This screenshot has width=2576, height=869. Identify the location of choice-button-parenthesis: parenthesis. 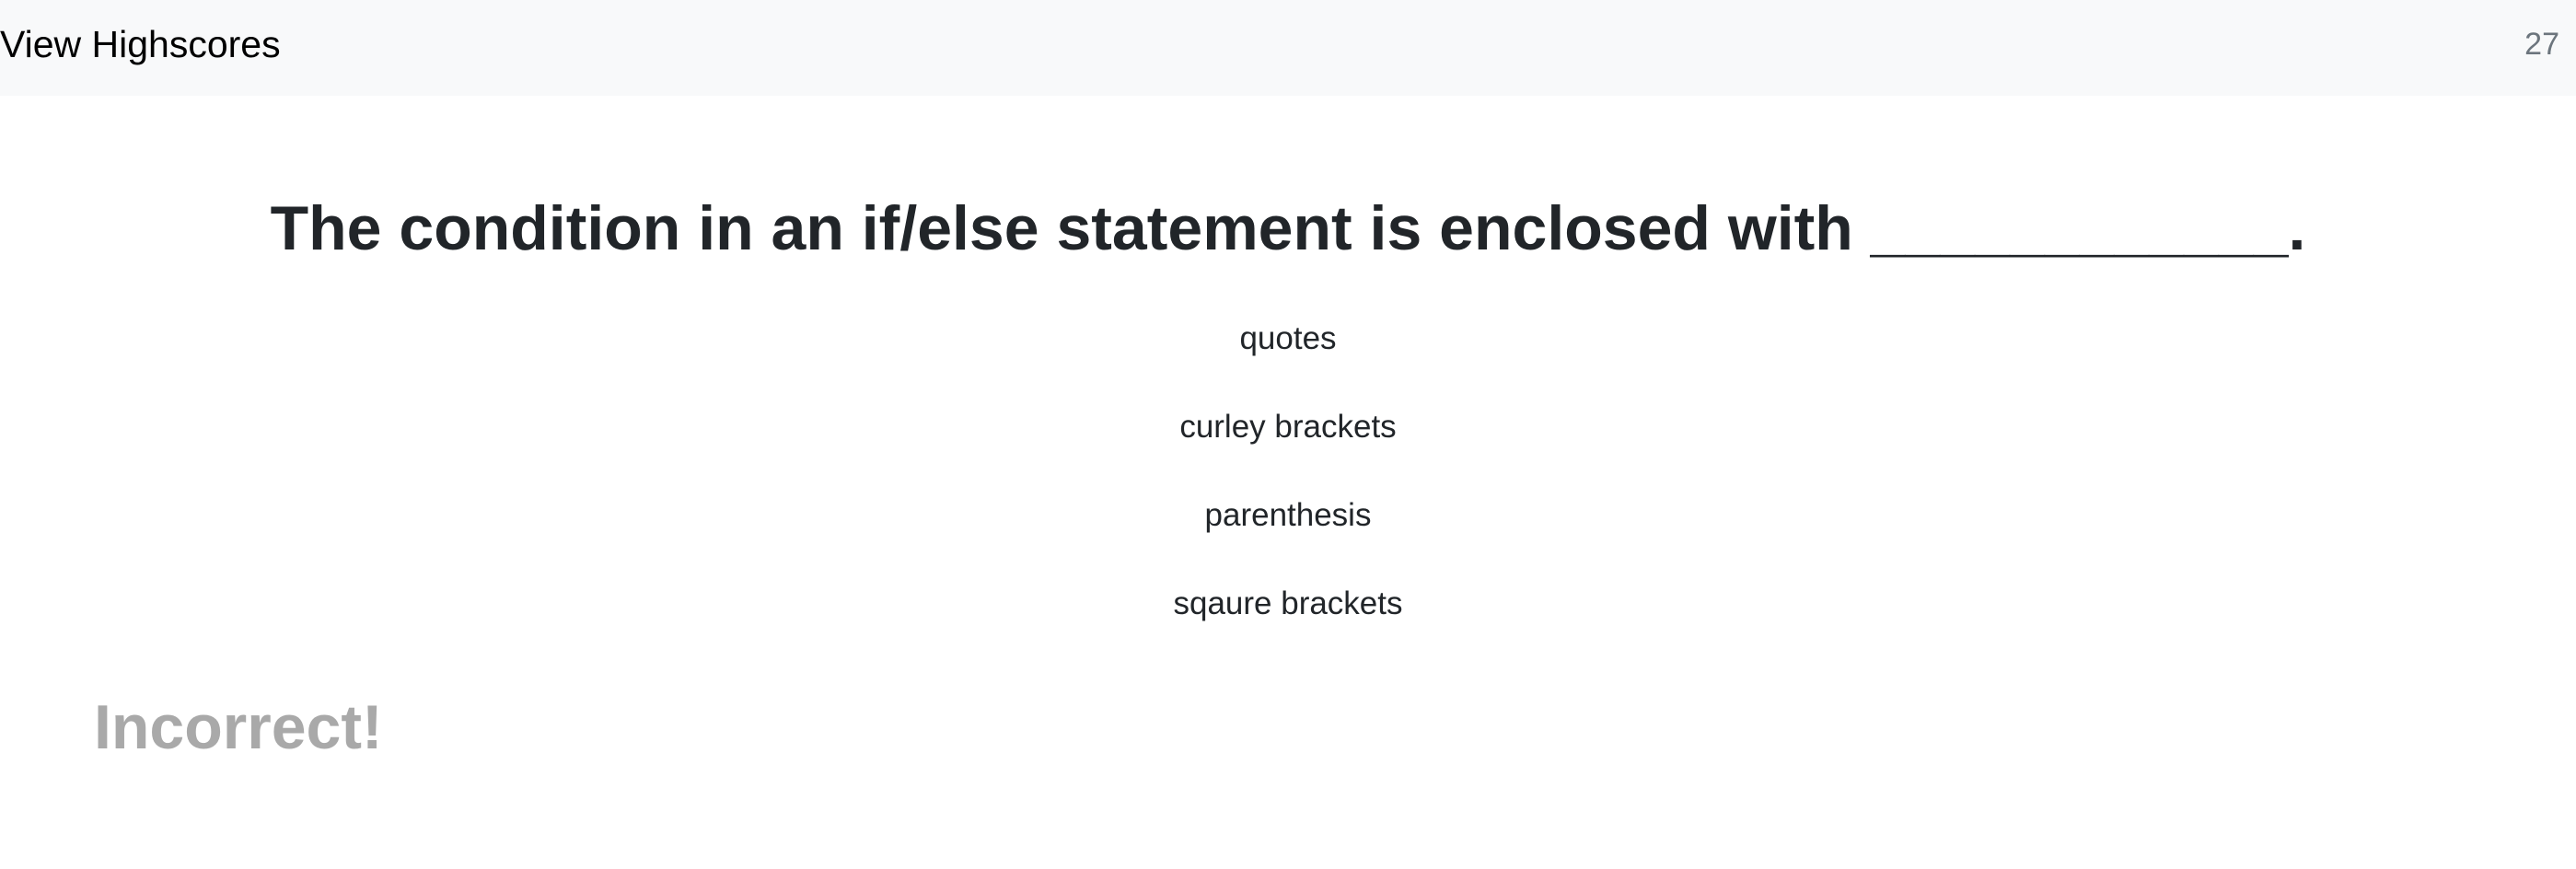
(1288, 515).